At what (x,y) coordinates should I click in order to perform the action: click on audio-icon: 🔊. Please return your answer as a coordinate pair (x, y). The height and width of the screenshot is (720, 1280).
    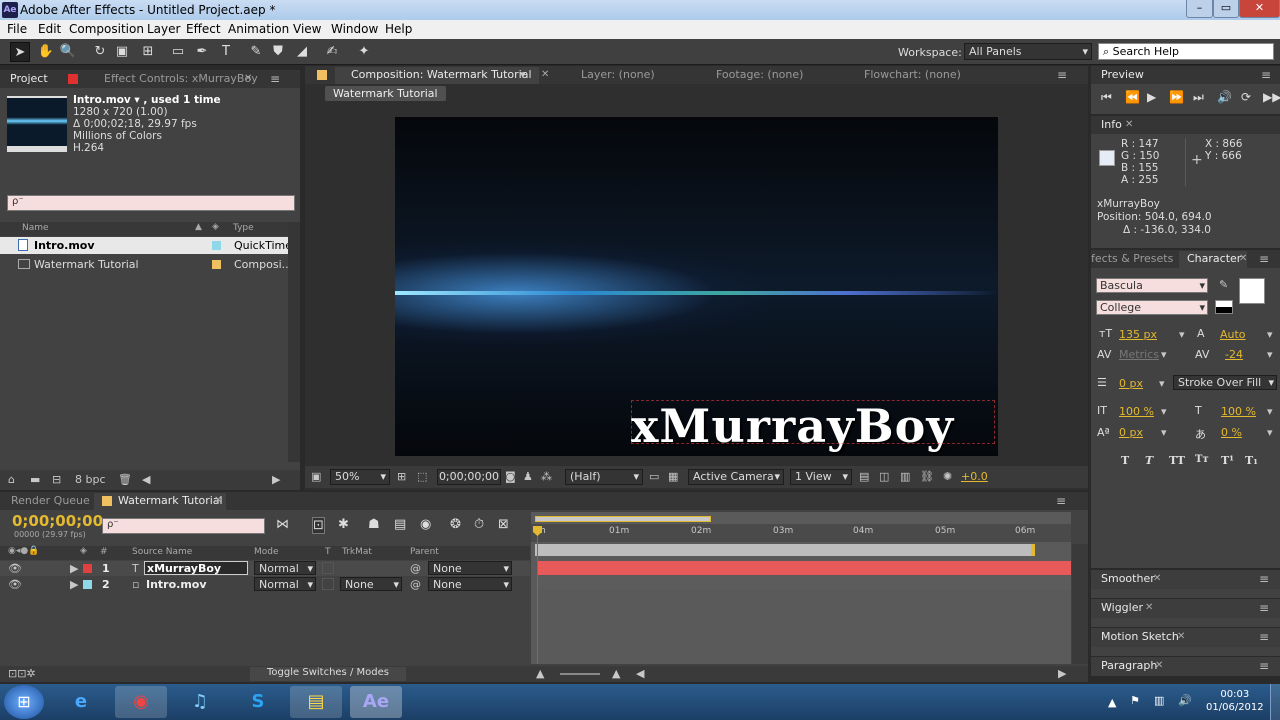
    Looking at the image, I should click on (1224, 97).